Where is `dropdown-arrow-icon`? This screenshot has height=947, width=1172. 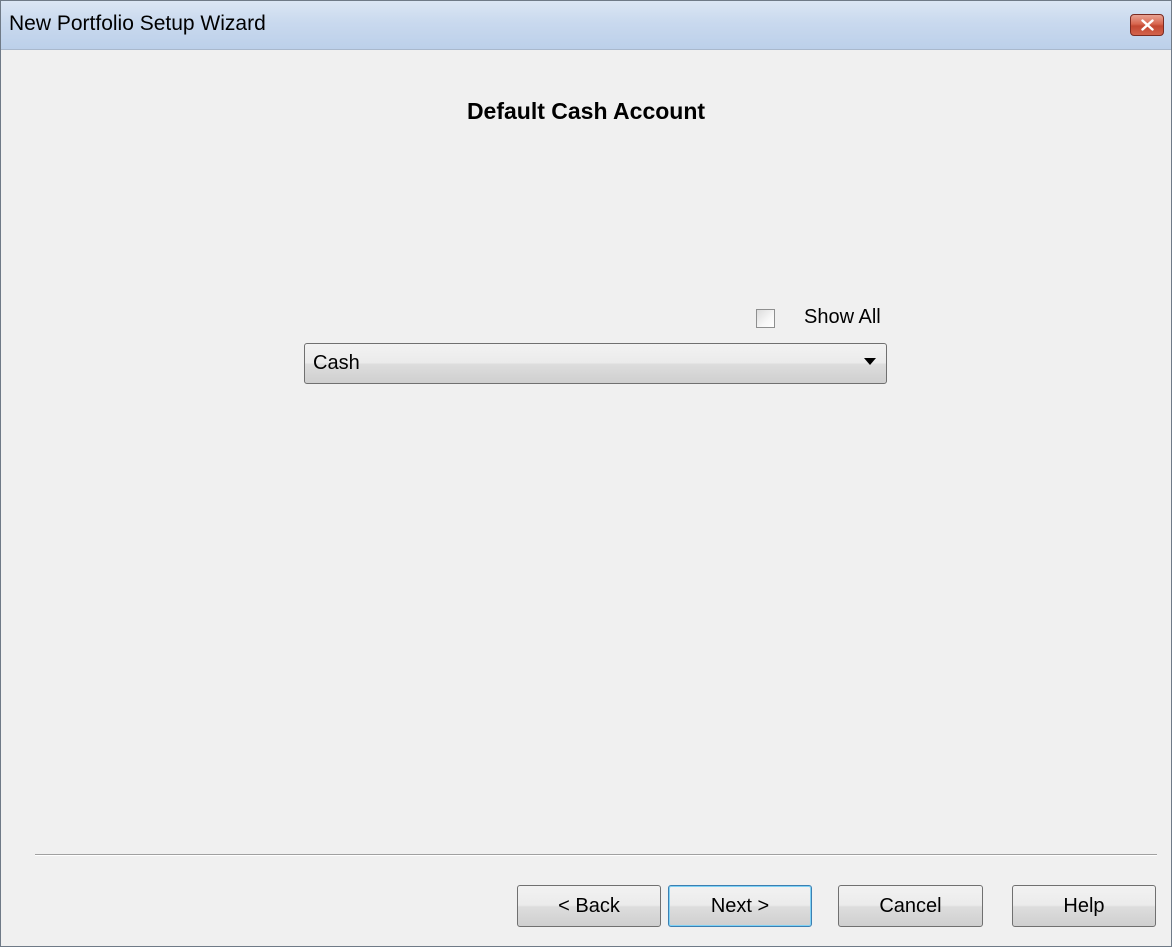 dropdown-arrow-icon is located at coordinates (870, 361).